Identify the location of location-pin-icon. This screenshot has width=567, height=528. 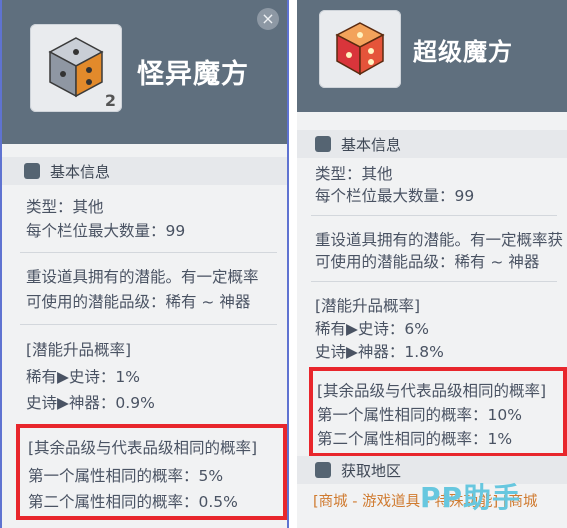
(323, 470).